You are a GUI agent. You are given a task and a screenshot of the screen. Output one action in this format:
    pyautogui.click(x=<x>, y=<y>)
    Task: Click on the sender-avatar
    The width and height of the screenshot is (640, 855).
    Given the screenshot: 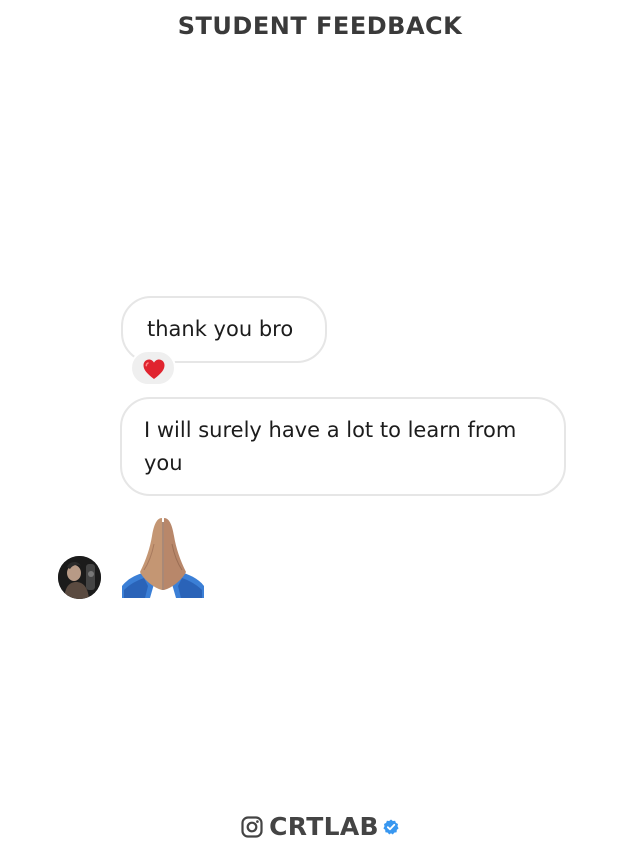 What is the action you would take?
    pyautogui.click(x=79, y=577)
    